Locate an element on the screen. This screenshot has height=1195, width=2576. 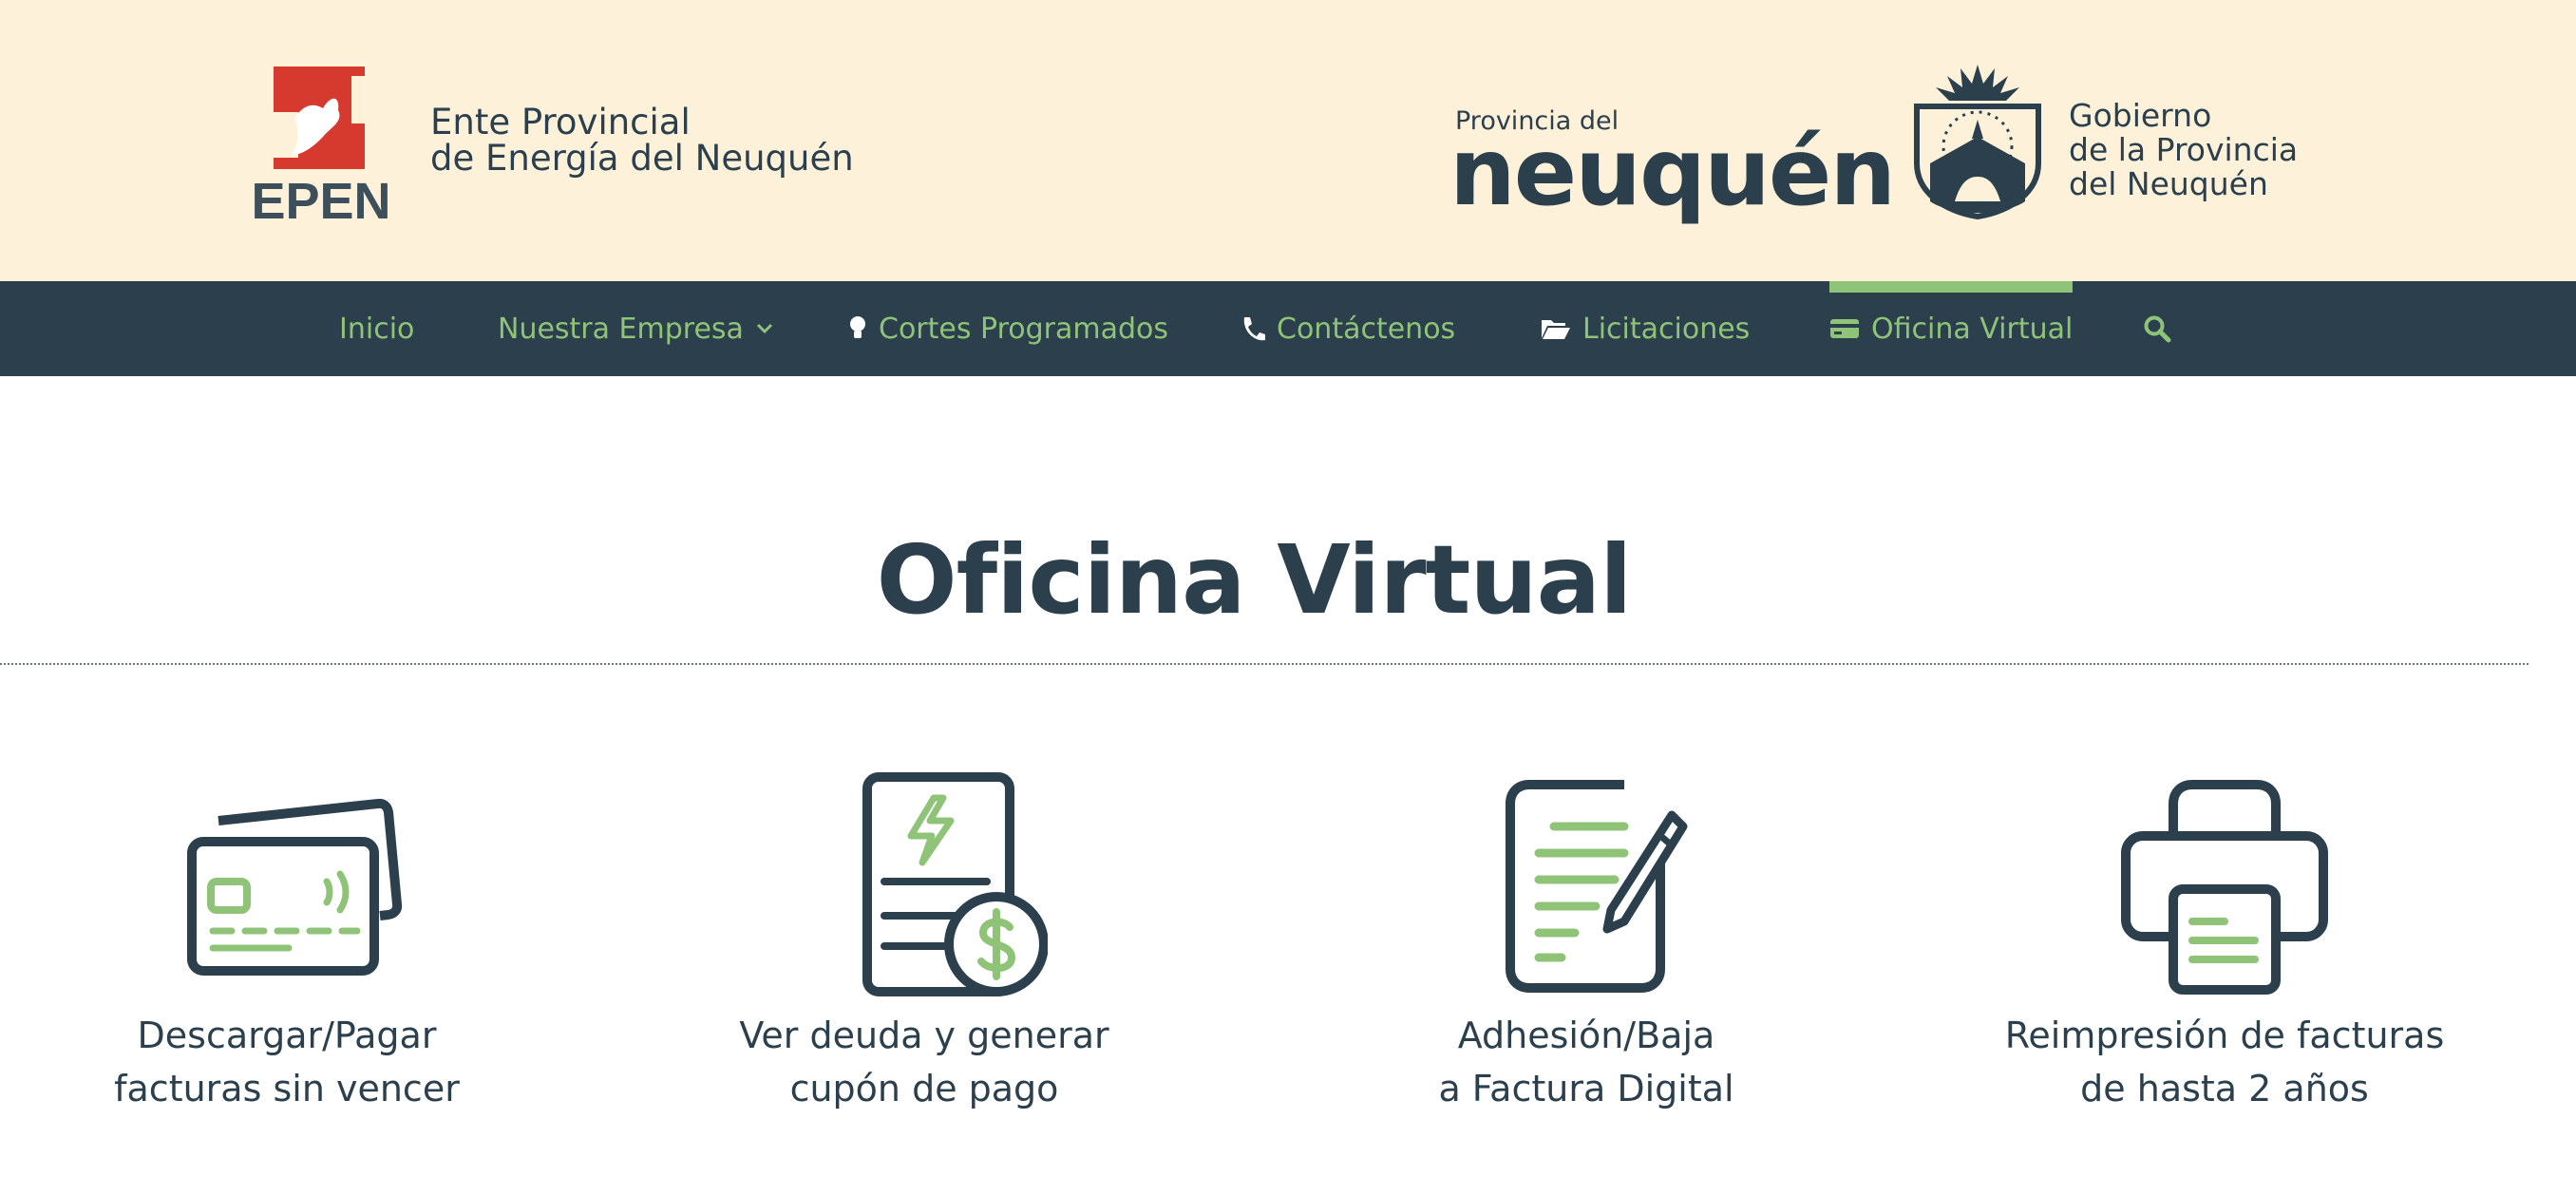
epen-name: Ente Provincial de Energía del Neuquén is located at coordinates (642, 140).